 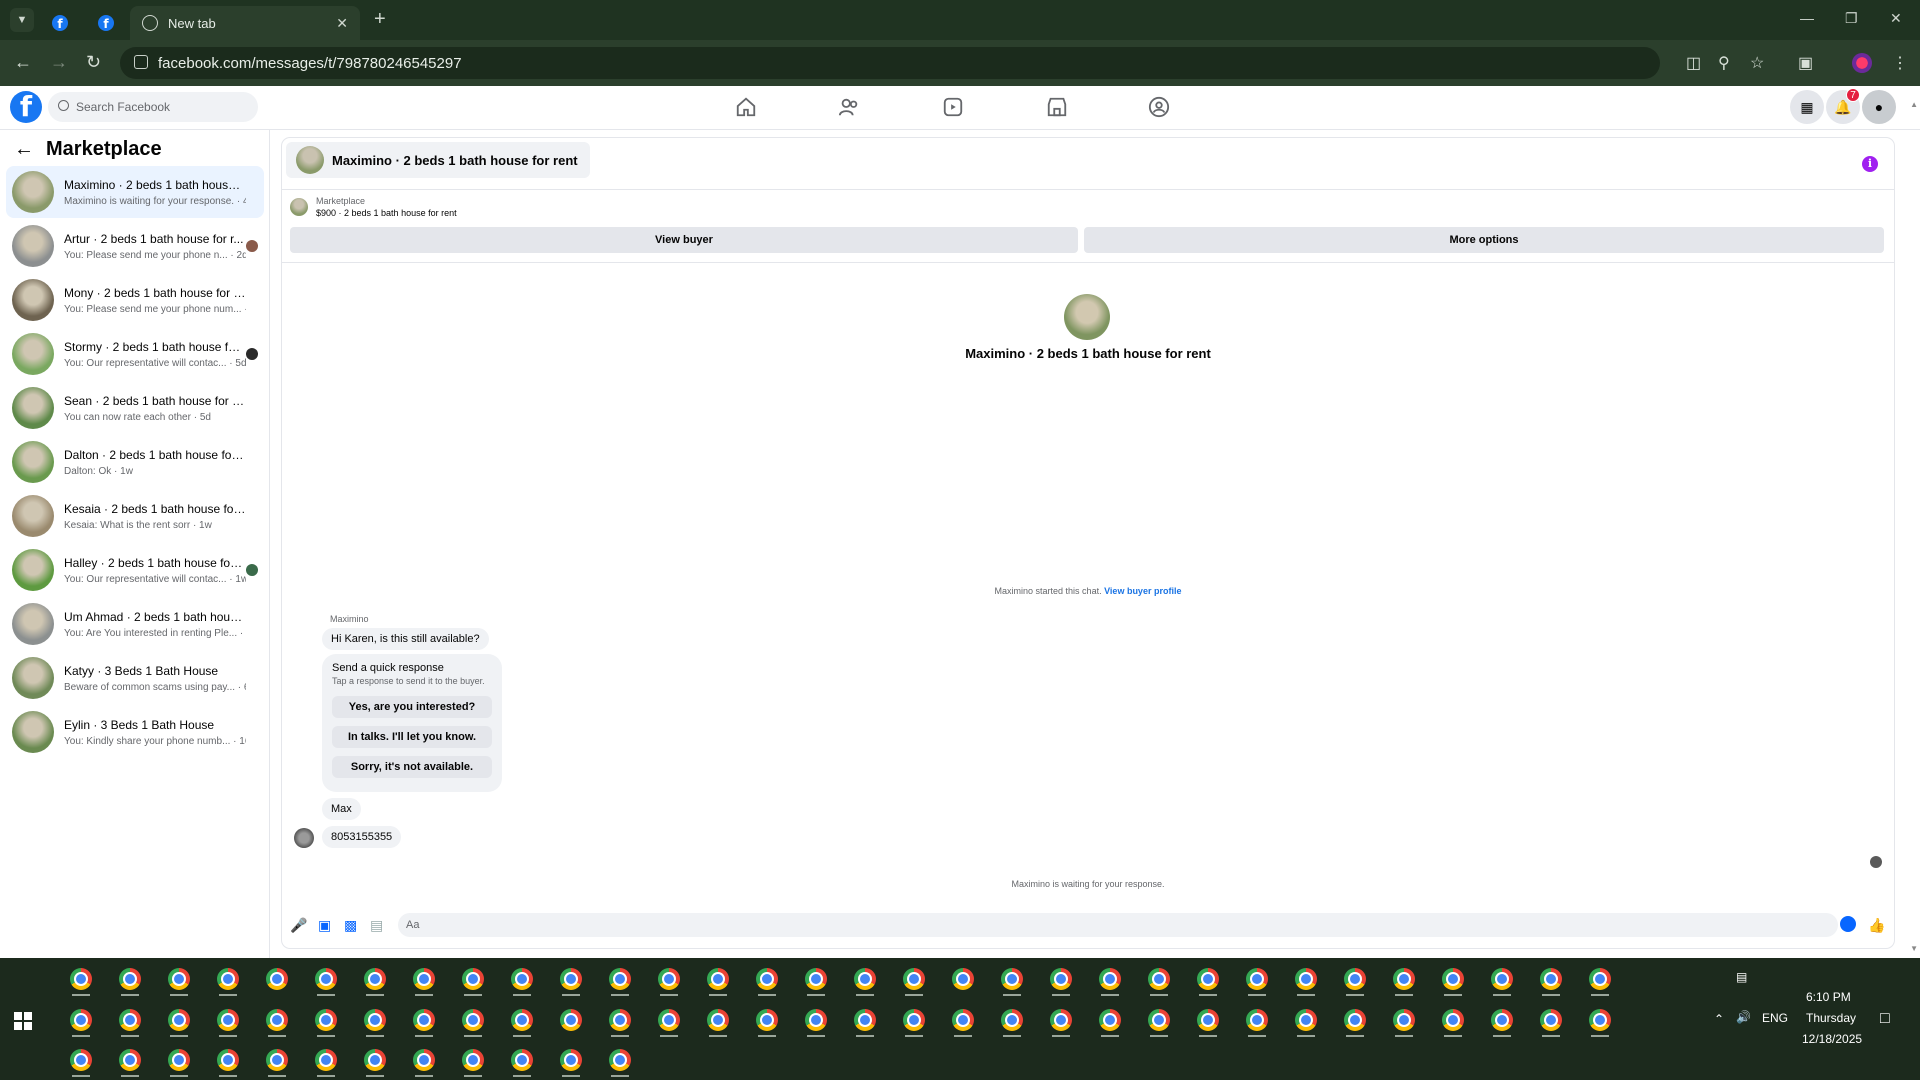 What do you see at coordinates (412, 767) in the screenshot?
I see `quick-reply-not-available-button: Sorry, it's not available.` at bounding box center [412, 767].